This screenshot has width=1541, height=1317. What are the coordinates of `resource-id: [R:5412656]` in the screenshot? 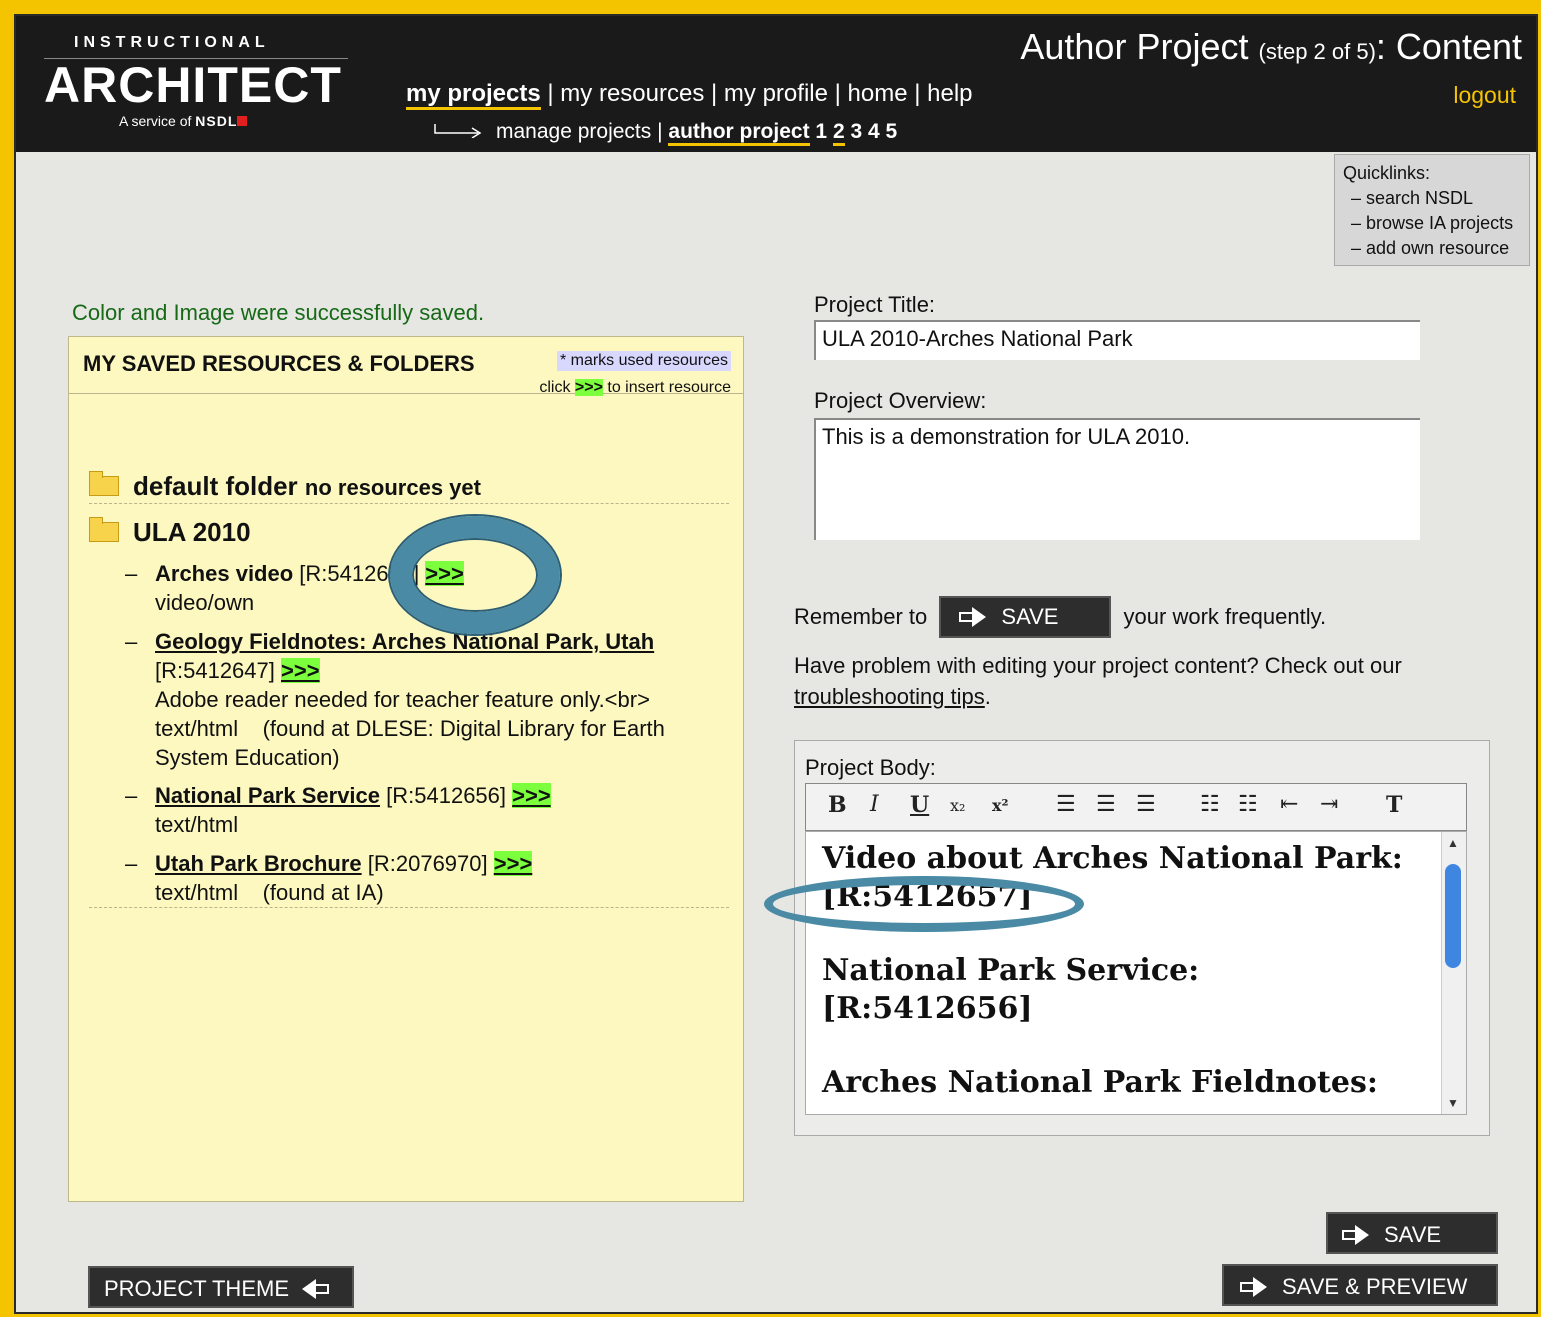 It's located at (446, 795).